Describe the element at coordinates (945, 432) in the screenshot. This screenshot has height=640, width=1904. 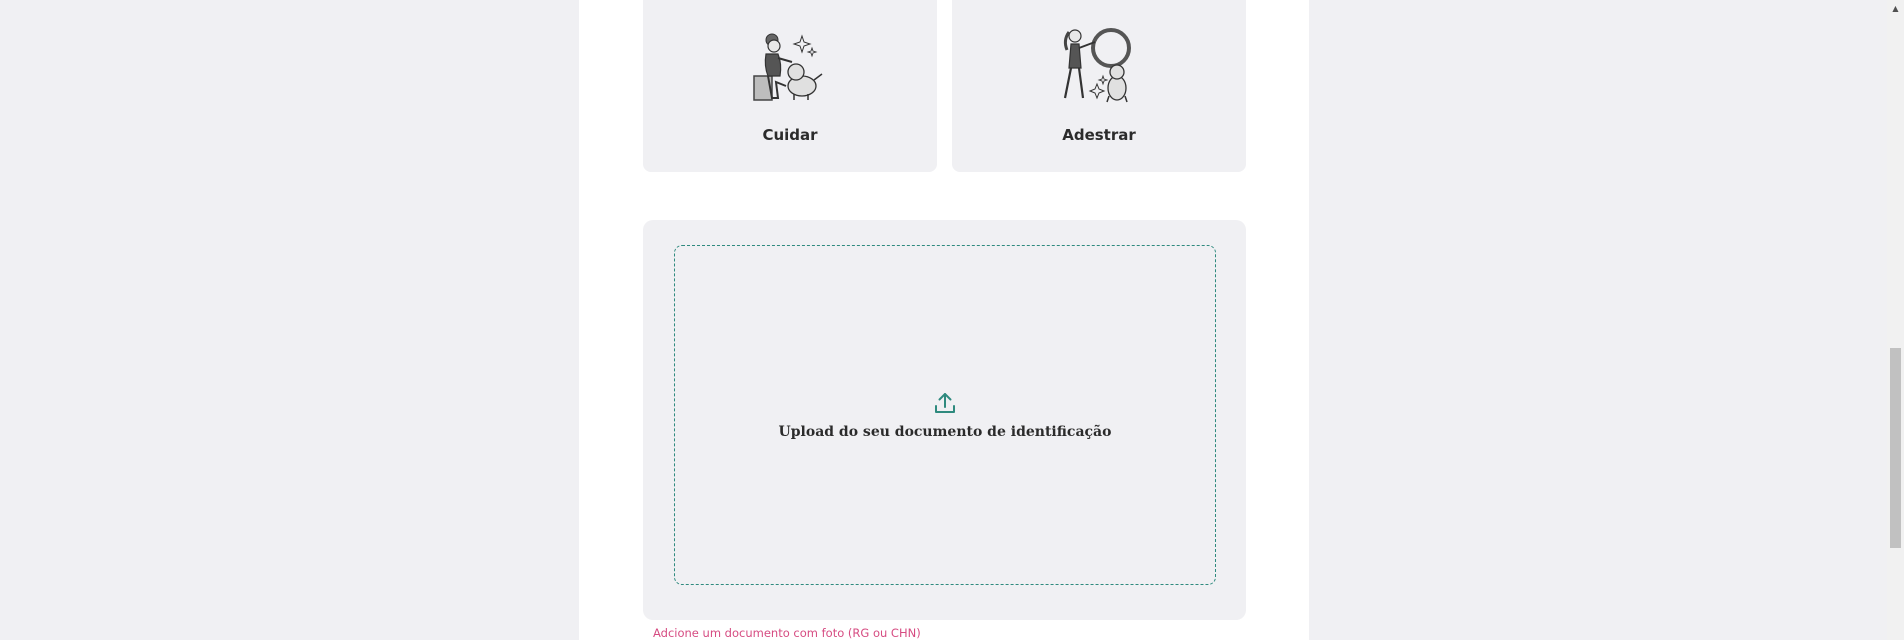
I see `upload-label: Upload do seu documento de identificação` at that location.